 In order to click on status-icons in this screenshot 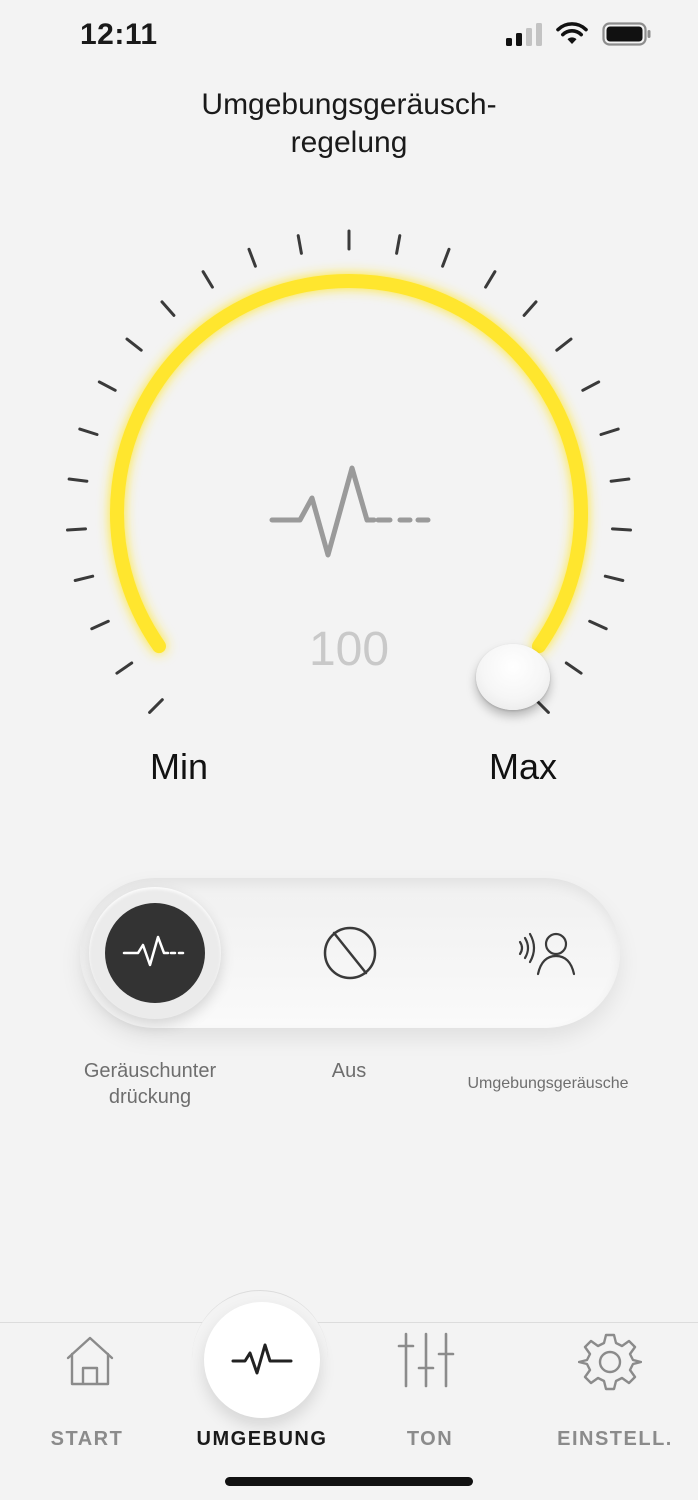, I will do `click(579, 34)`.